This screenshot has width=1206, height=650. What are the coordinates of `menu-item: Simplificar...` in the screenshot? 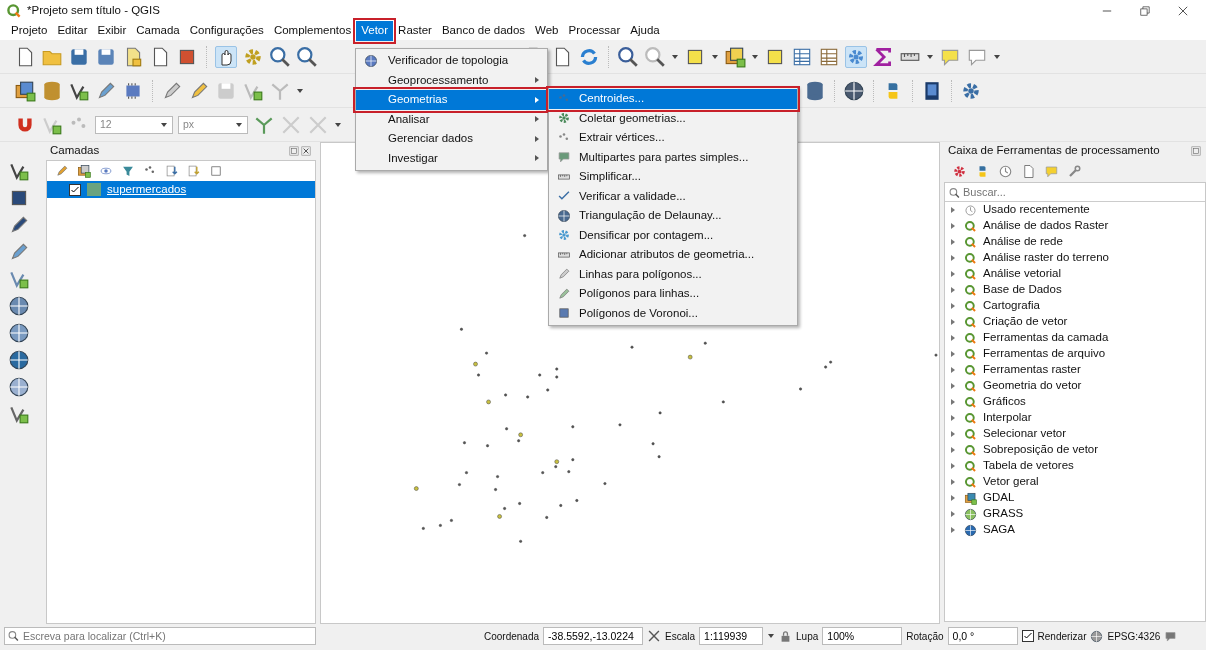 It's located at (673, 177).